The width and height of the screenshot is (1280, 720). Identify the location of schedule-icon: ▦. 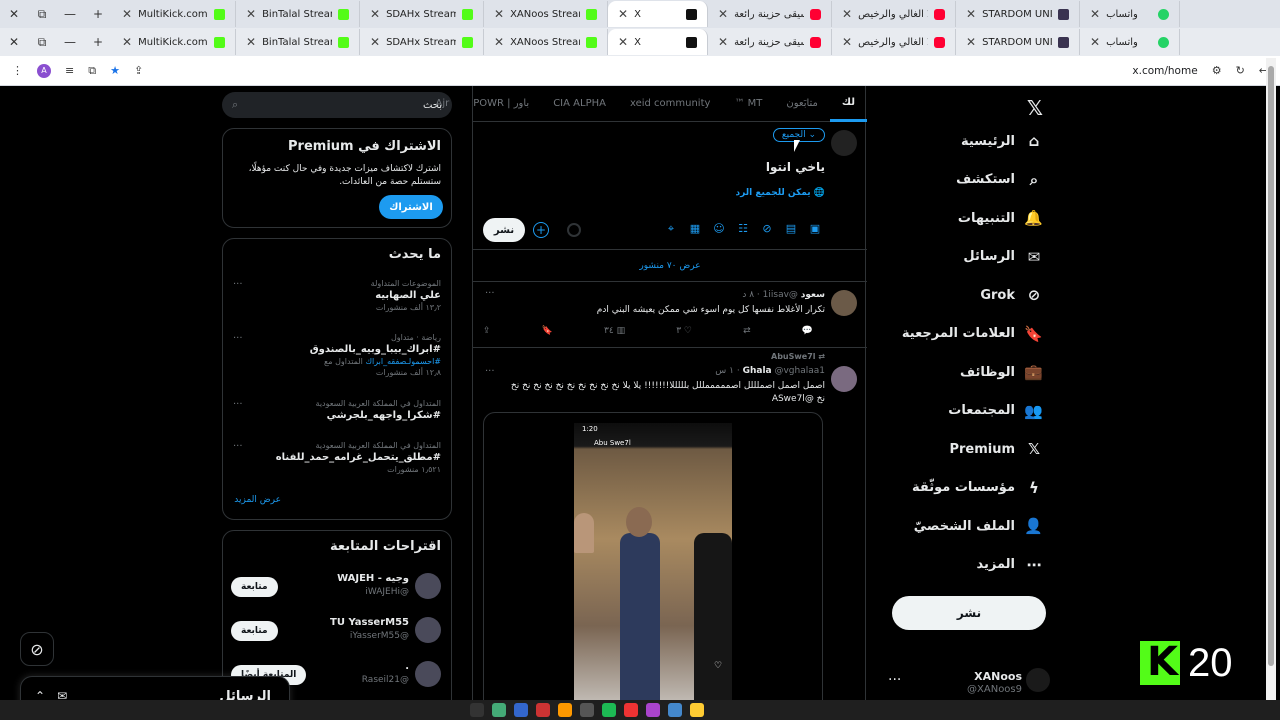
(695, 229).